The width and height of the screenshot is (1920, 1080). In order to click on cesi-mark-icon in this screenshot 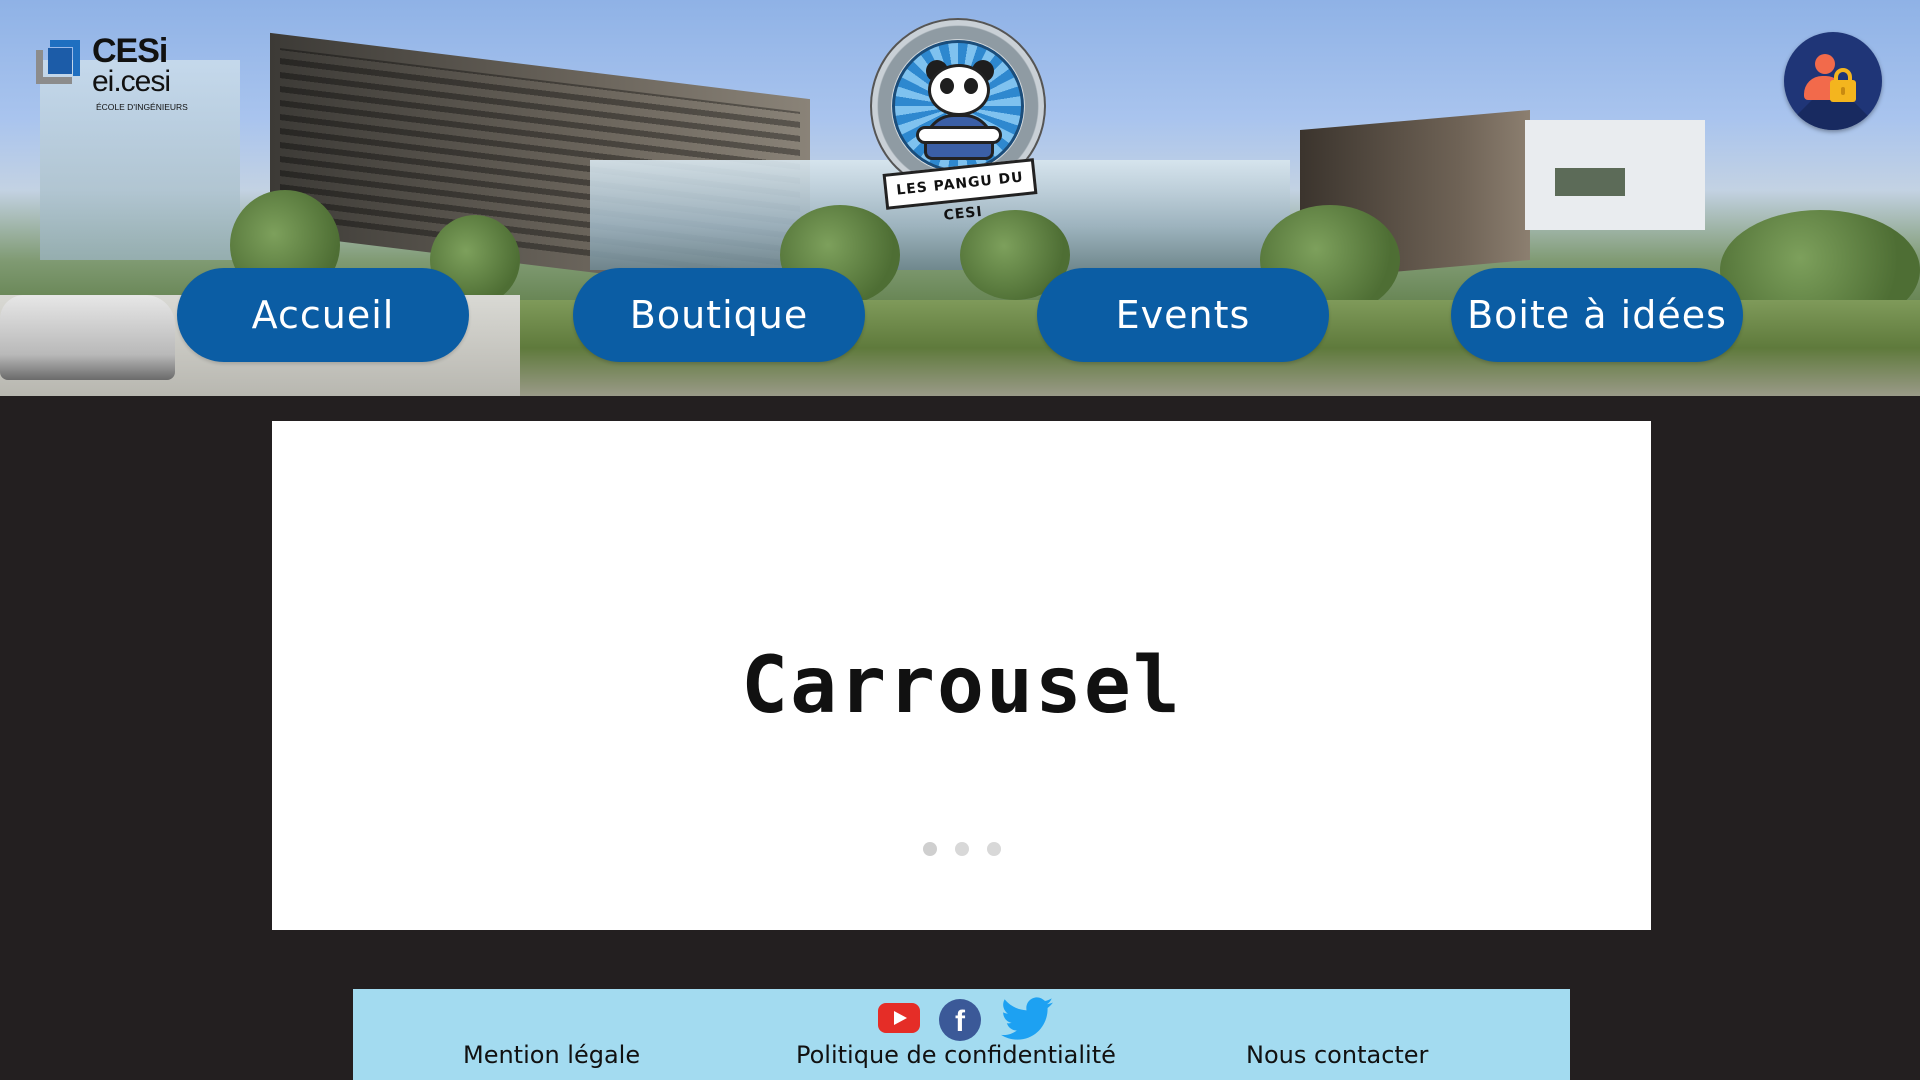, I will do `click(58, 62)`.